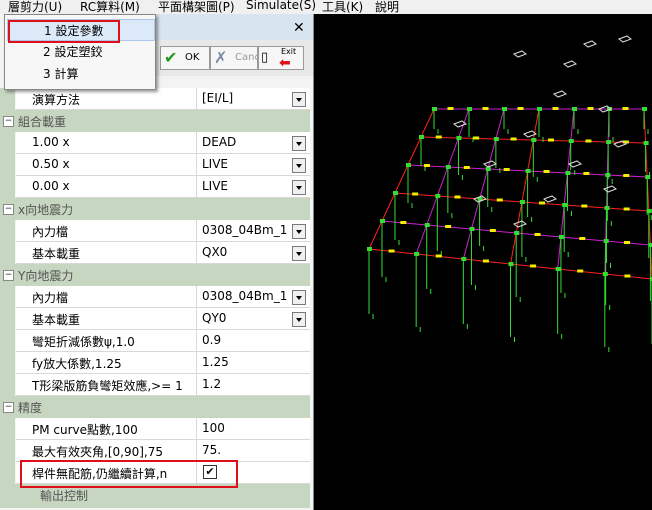 The width and height of the screenshot is (652, 510). What do you see at coordinates (155, 209) in the screenshot?
I see `section-x-seismic: − x向地震力` at bounding box center [155, 209].